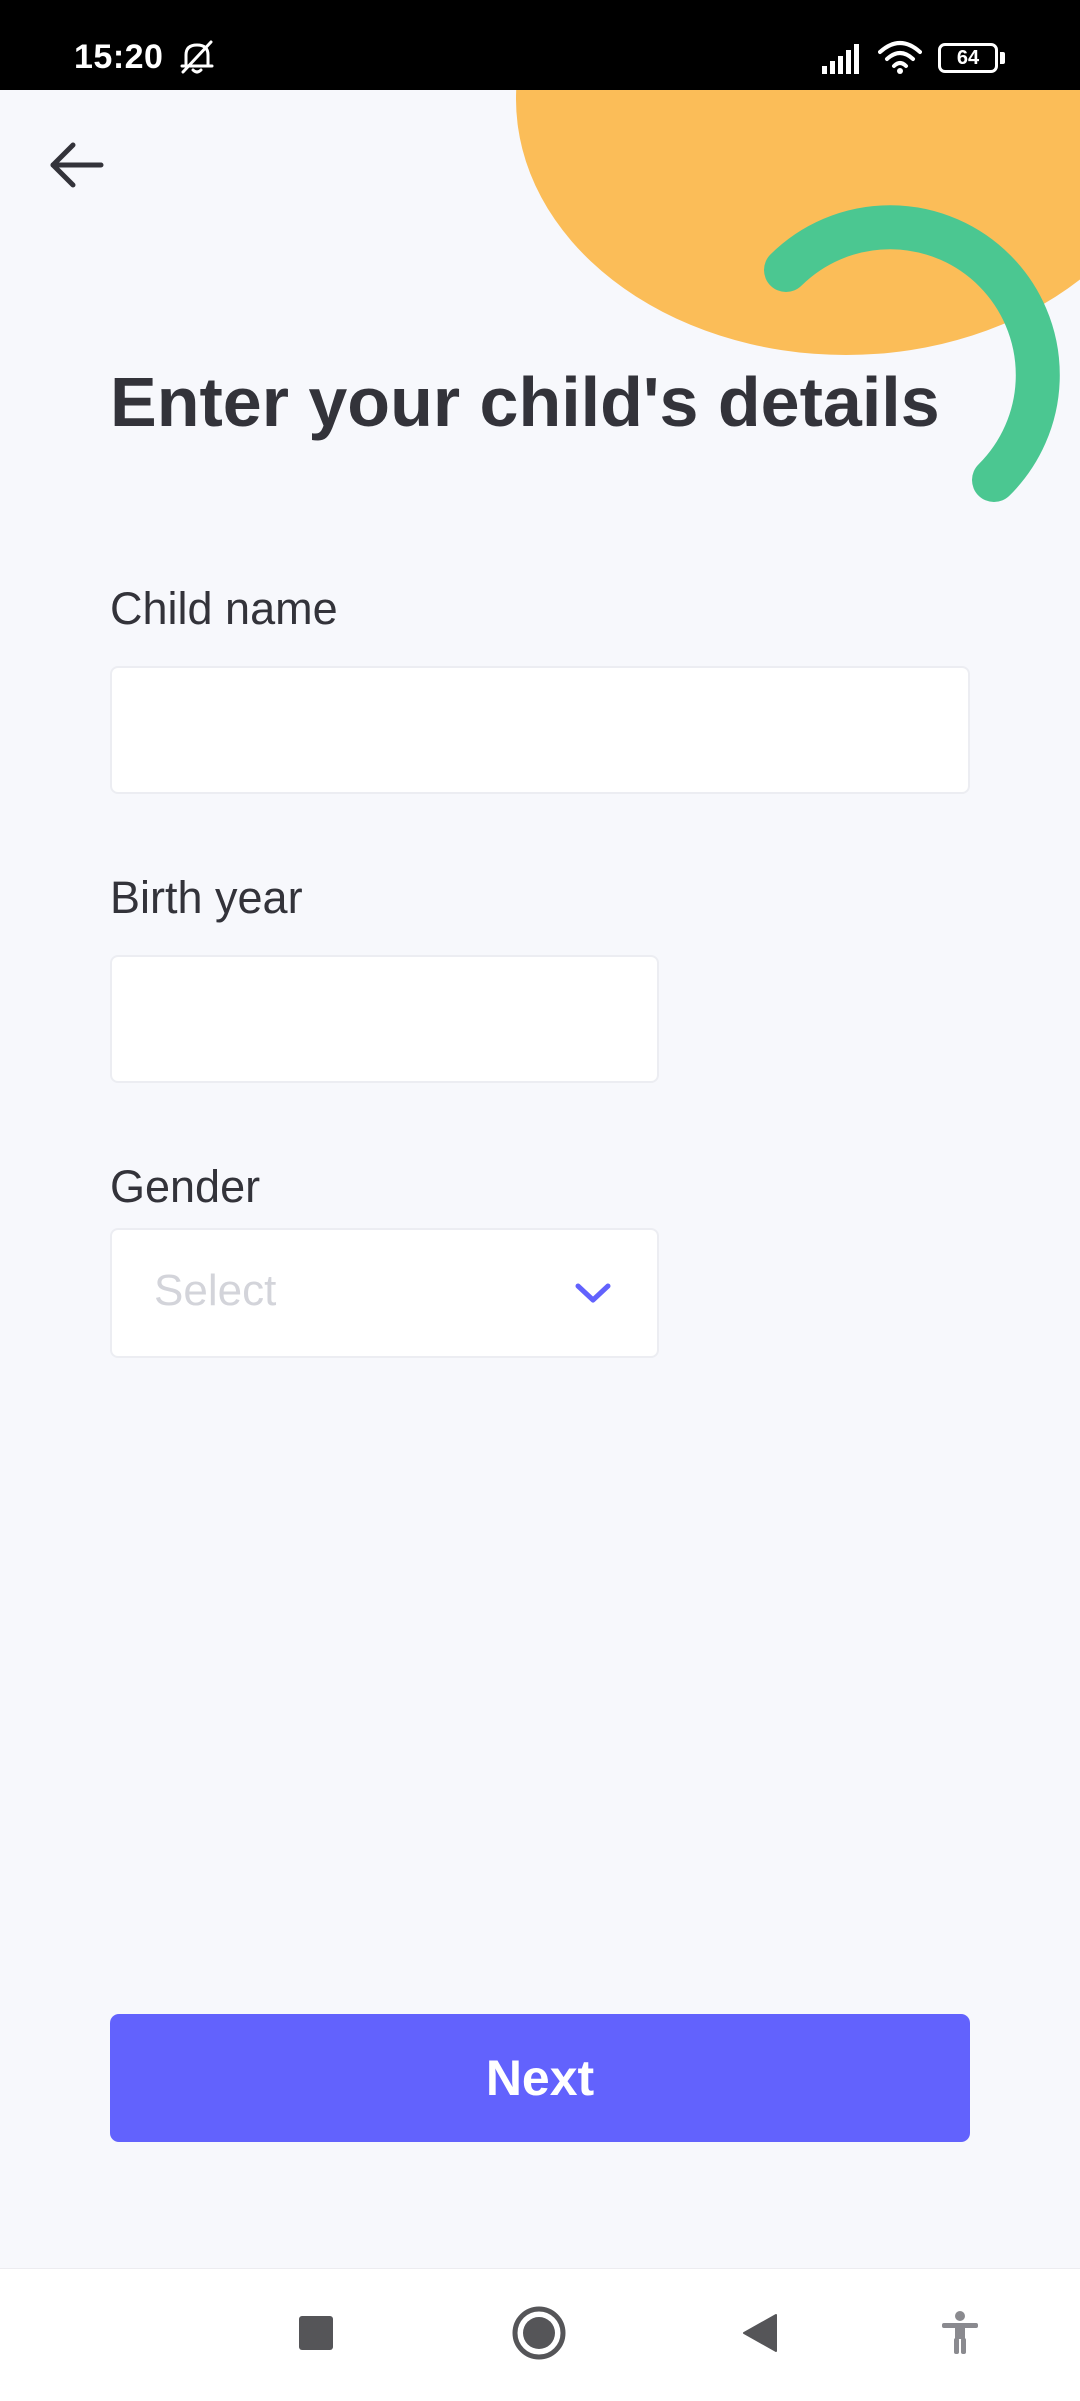 This screenshot has height=2401, width=1080. I want to click on home-button, so click(539, 2335).